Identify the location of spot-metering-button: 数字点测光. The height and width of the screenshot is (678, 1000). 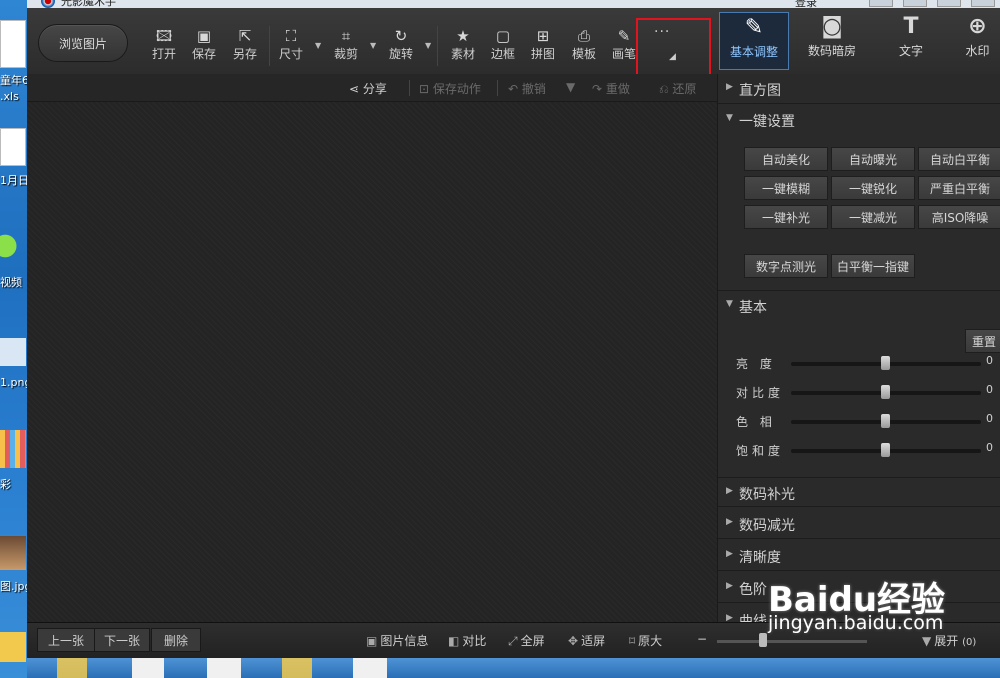
(786, 266).